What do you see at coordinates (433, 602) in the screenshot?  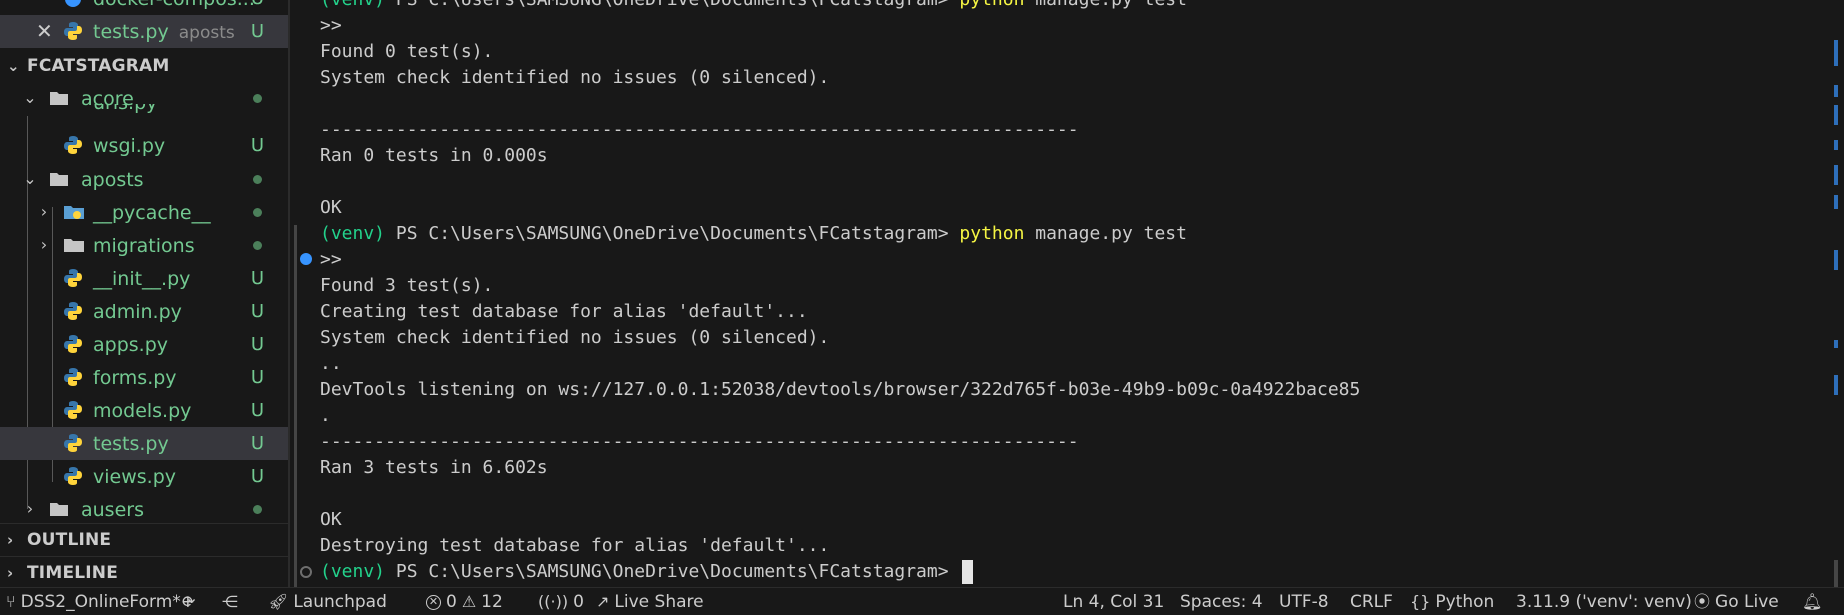 I see `error-icon: ✕` at bounding box center [433, 602].